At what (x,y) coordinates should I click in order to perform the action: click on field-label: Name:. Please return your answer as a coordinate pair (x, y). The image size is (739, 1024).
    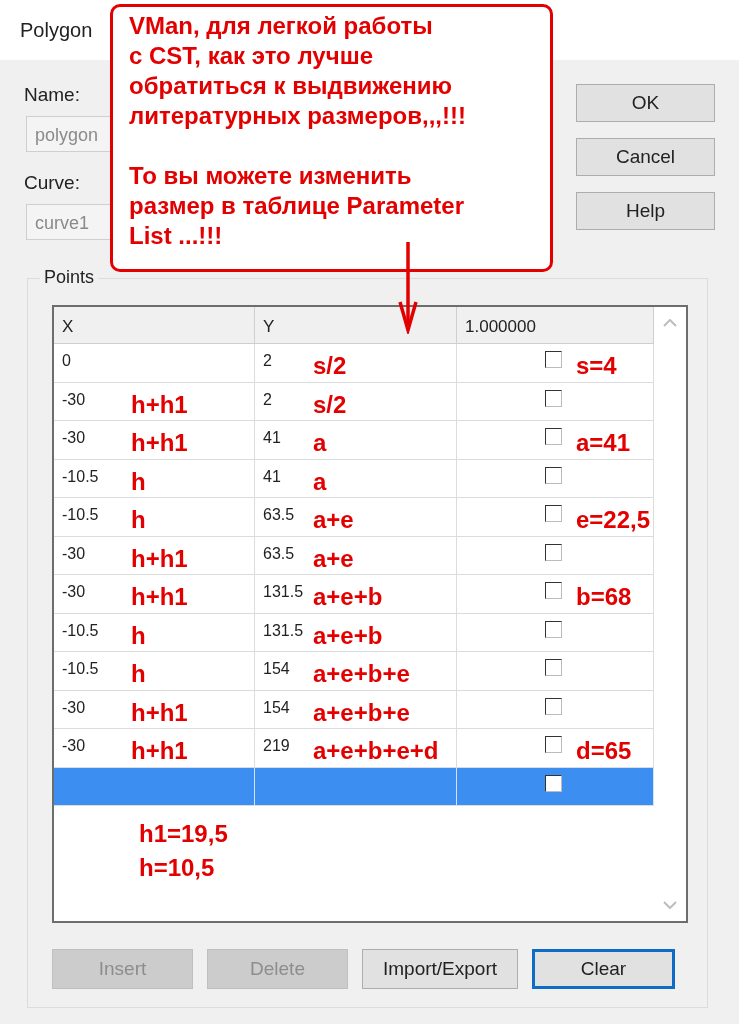
    Looking at the image, I should click on (52, 95).